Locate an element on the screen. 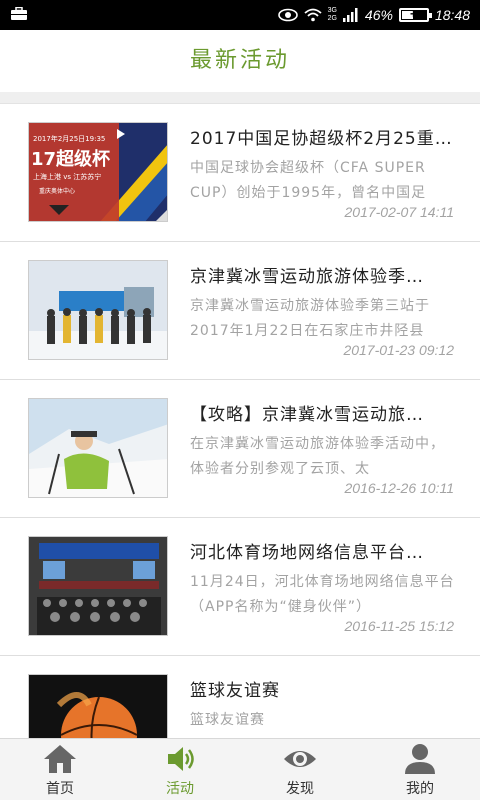 This screenshot has height=800, width=480. conference-photo is located at coordinates (98, 586).